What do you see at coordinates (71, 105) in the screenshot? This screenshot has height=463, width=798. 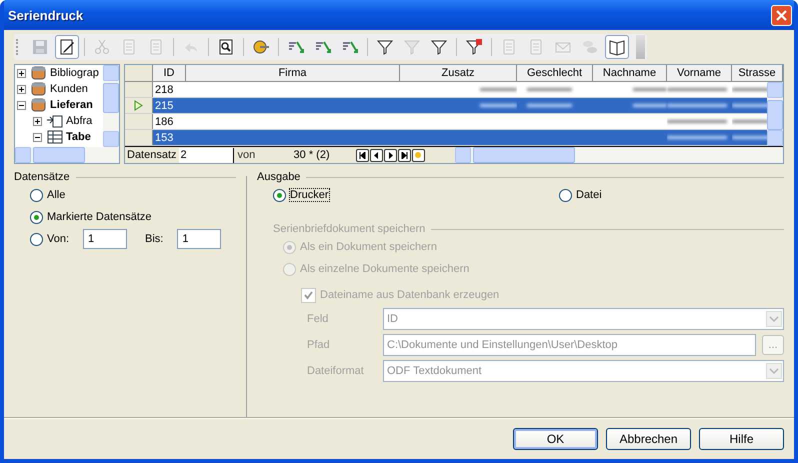 I see `tree-item: Lieferan` at bounding box center [71, 105].